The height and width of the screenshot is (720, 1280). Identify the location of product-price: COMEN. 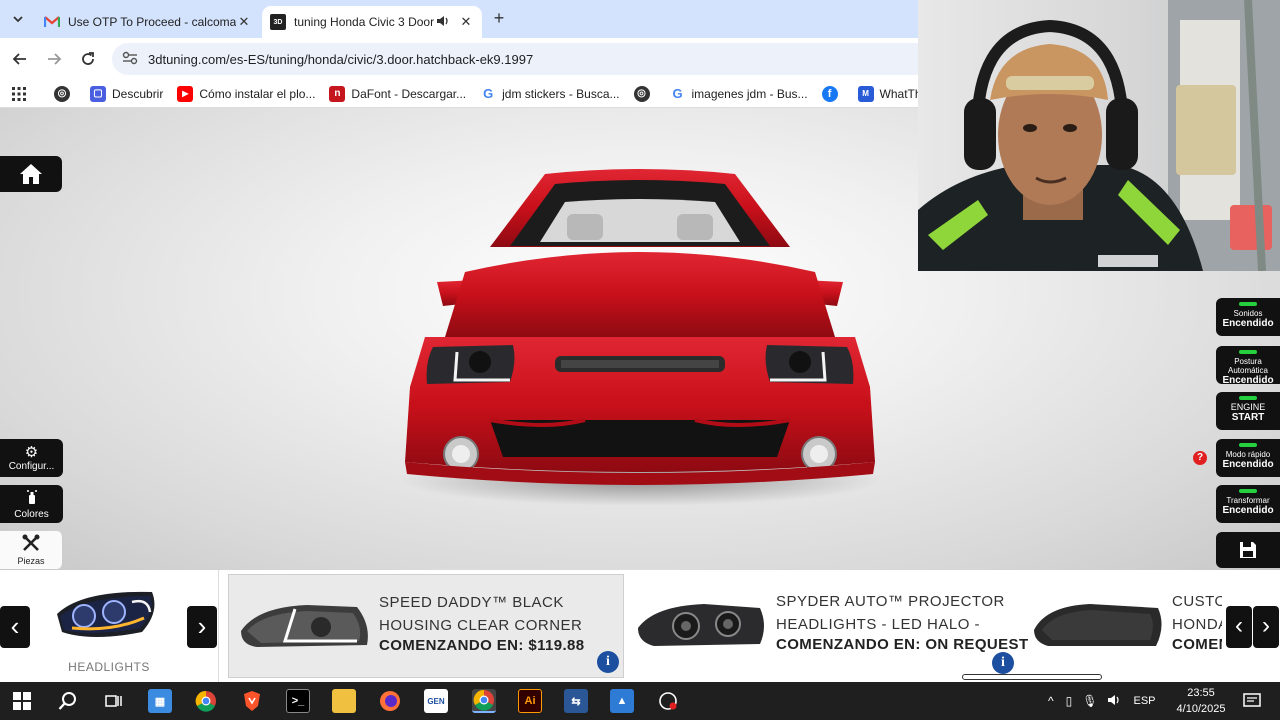
(1197, 644).